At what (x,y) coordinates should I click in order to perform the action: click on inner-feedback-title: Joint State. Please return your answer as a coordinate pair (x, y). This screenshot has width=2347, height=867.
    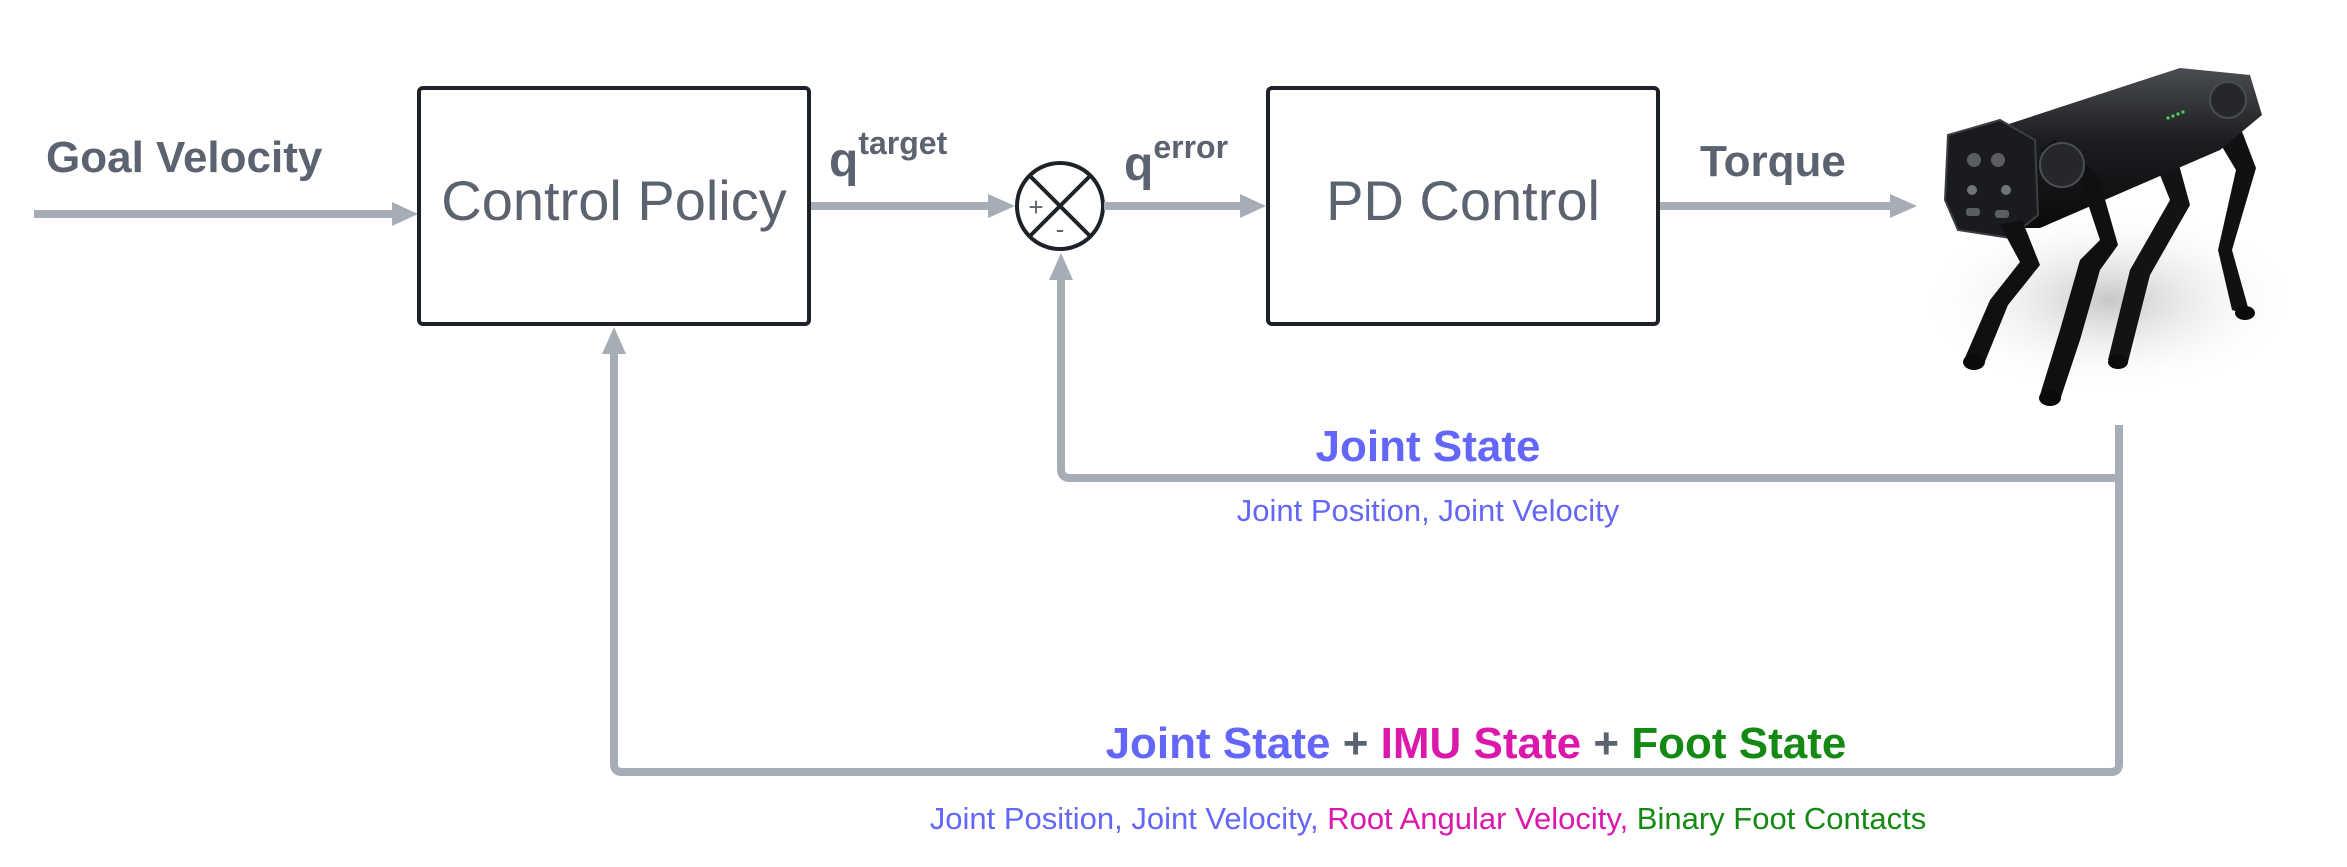
    Looking at the image, I should click on (1428, 446).